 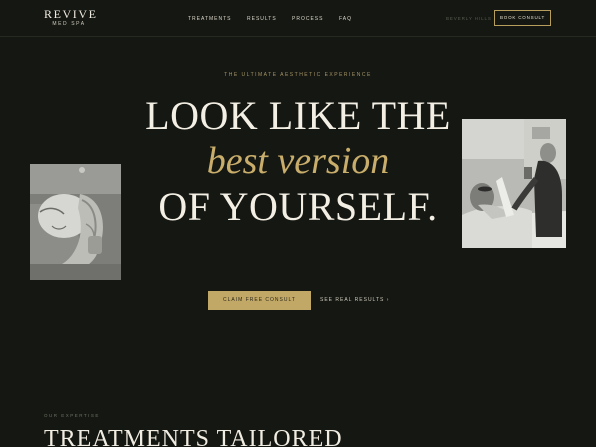 I want to click on laser-treatment-photo, so click(x=514, y=183).